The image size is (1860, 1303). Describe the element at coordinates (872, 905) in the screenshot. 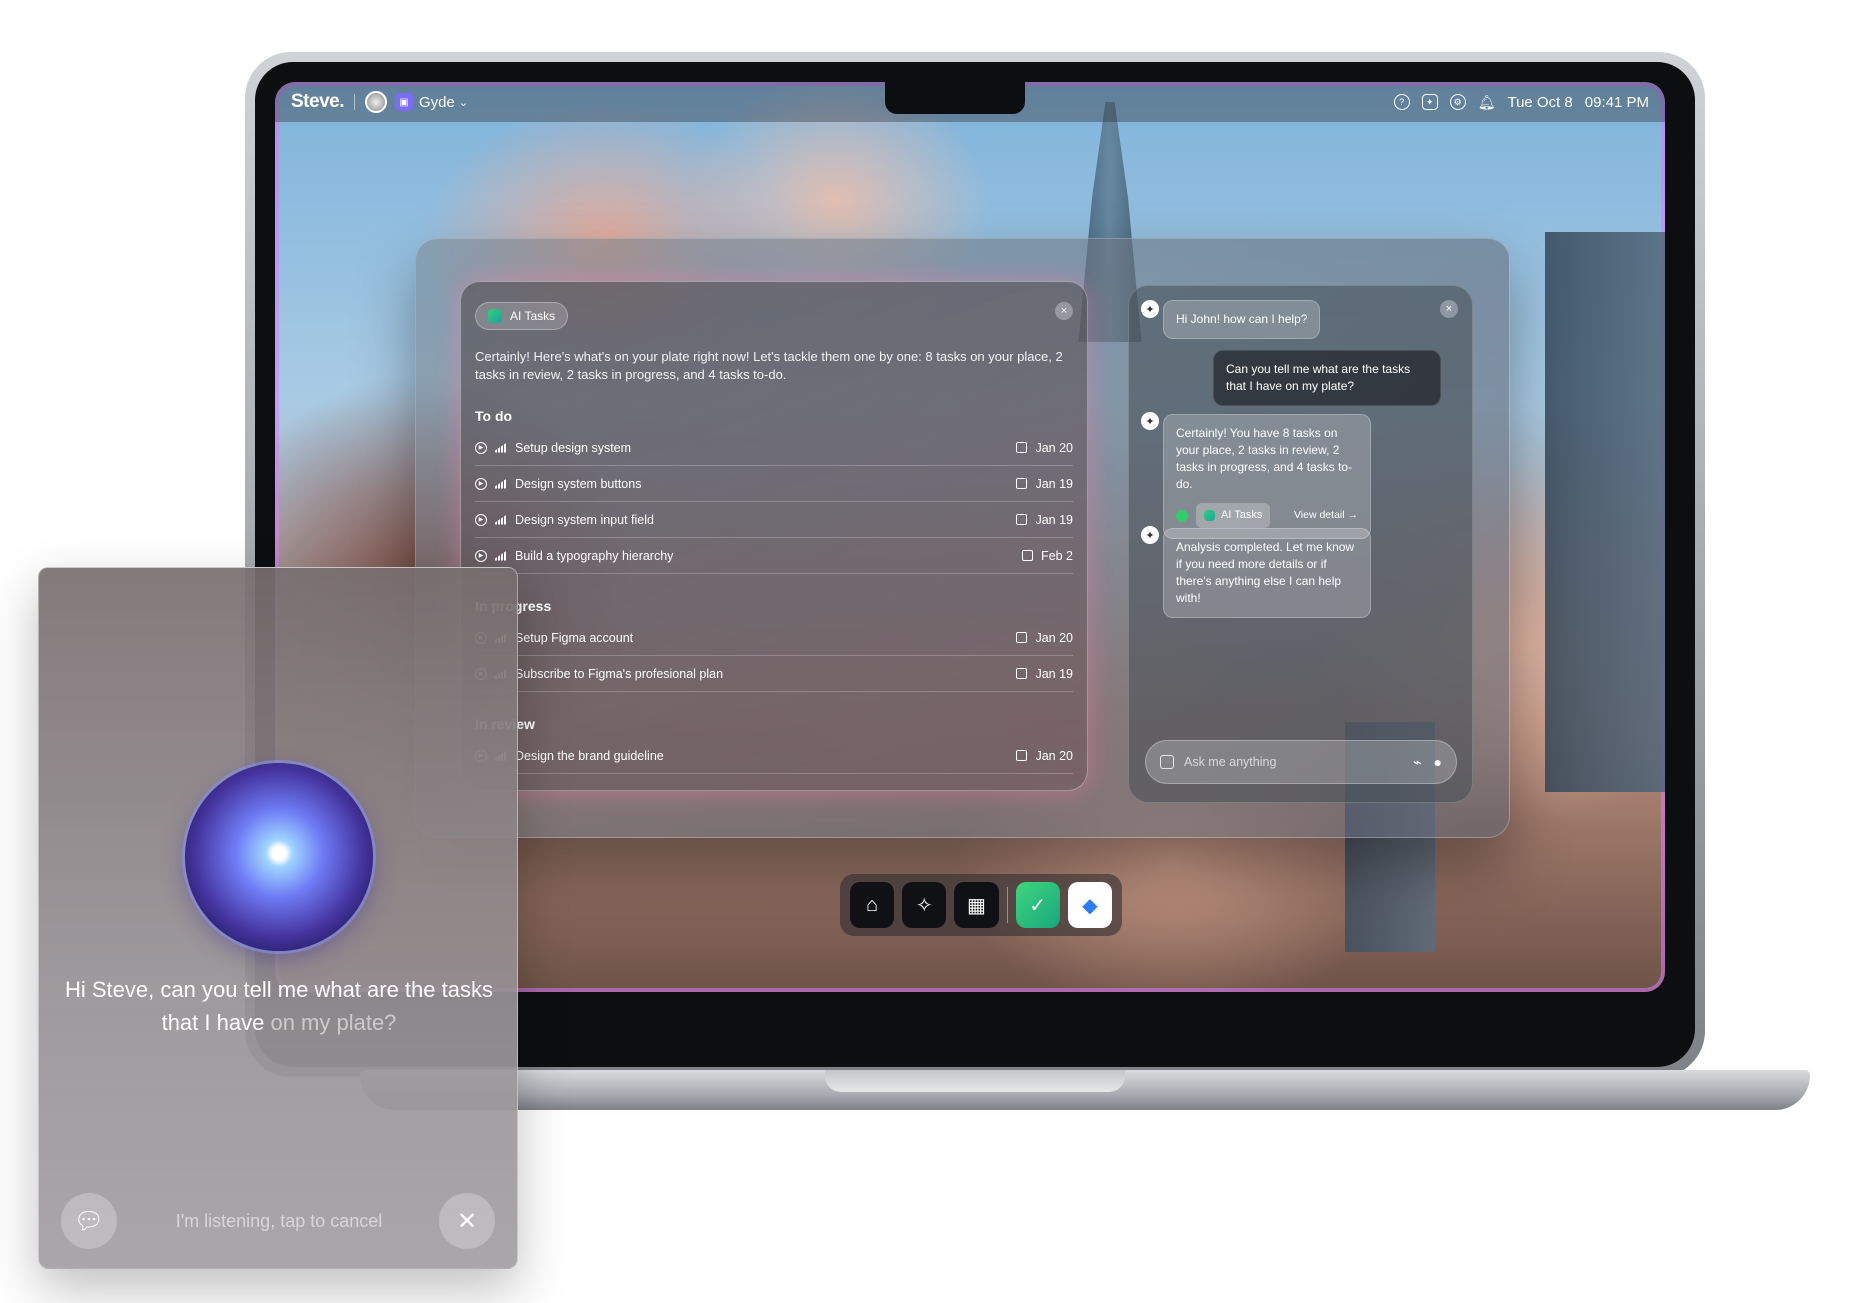

I see `home-icon: ⌂` at that location.